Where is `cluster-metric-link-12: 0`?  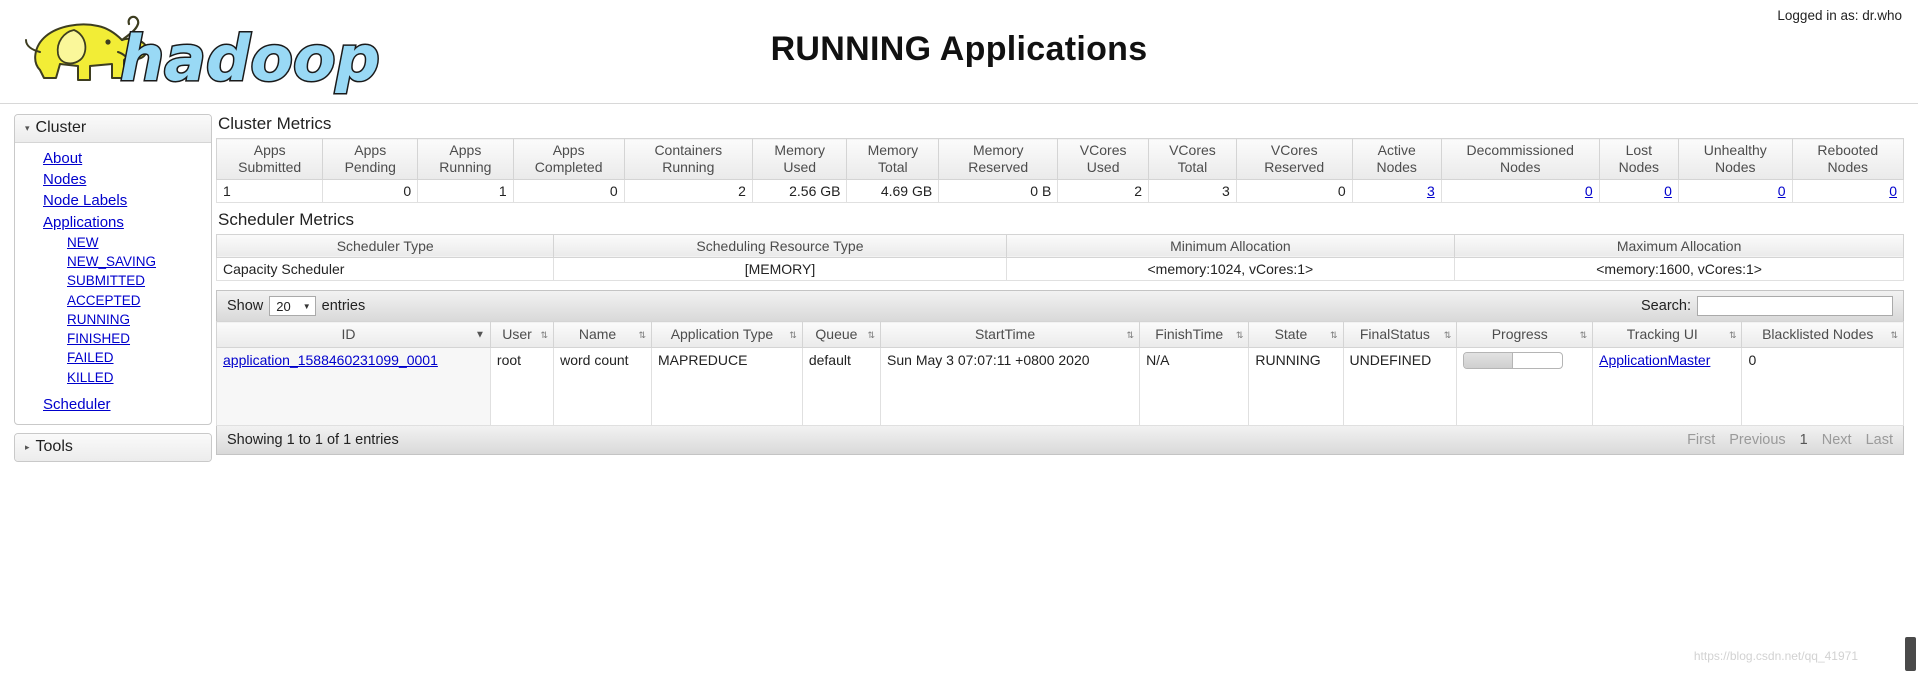
cluster-metric-link-12: 0 is located at coordinates (1589, 191).